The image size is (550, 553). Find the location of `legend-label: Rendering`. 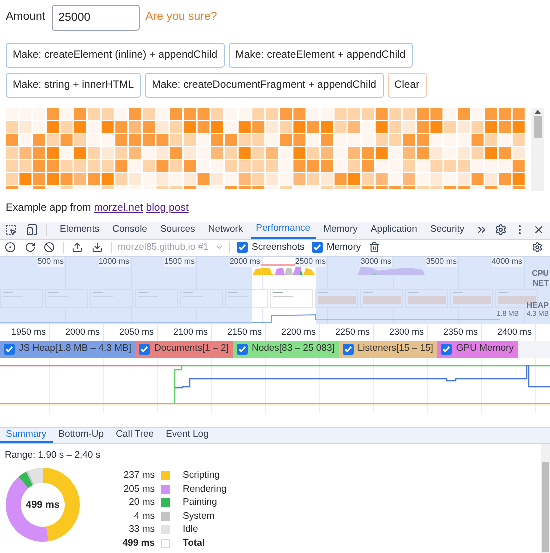

legend-label: Rendering is located at coordinates (205, 489).